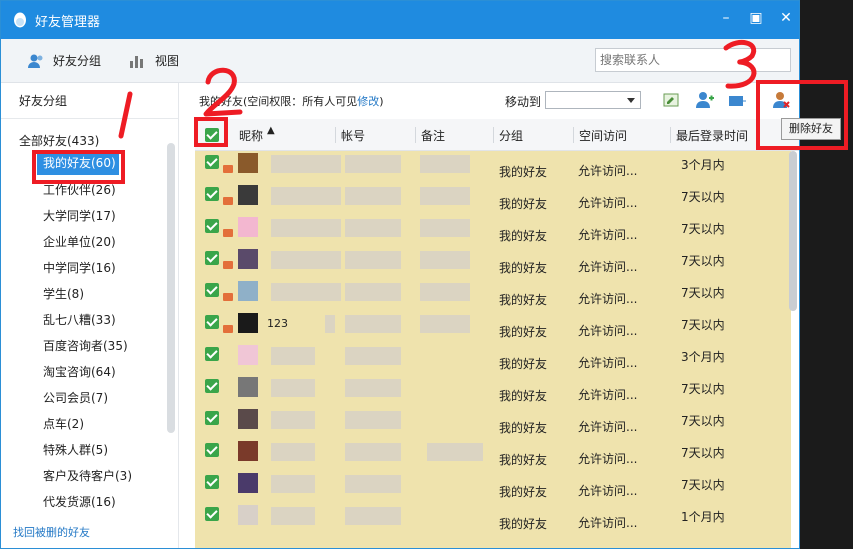  Describe the element at coordinates (89, 294) in the screenshot. I see `group-item: 学生(8)` at that location.